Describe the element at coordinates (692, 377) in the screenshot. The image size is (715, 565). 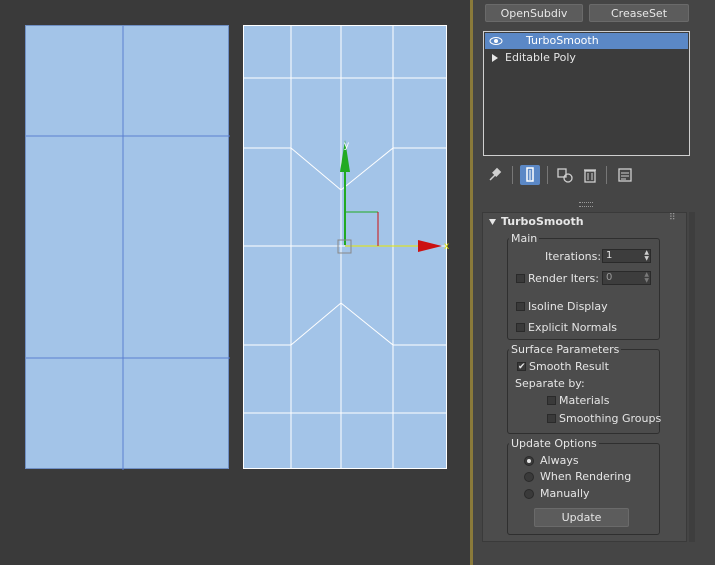
I see `command-panel-scrollbar` at that location.